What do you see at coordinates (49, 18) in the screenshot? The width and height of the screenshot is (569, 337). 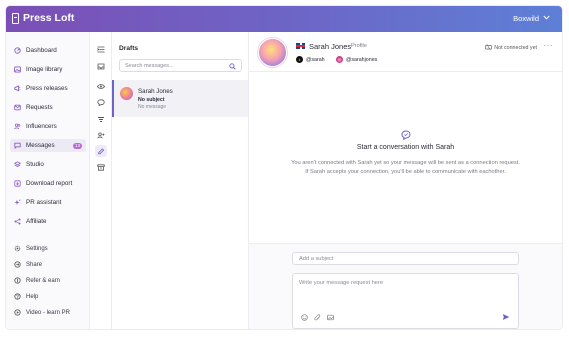 I see `brand-name: Press Loft` at bounding box center [49, 18].